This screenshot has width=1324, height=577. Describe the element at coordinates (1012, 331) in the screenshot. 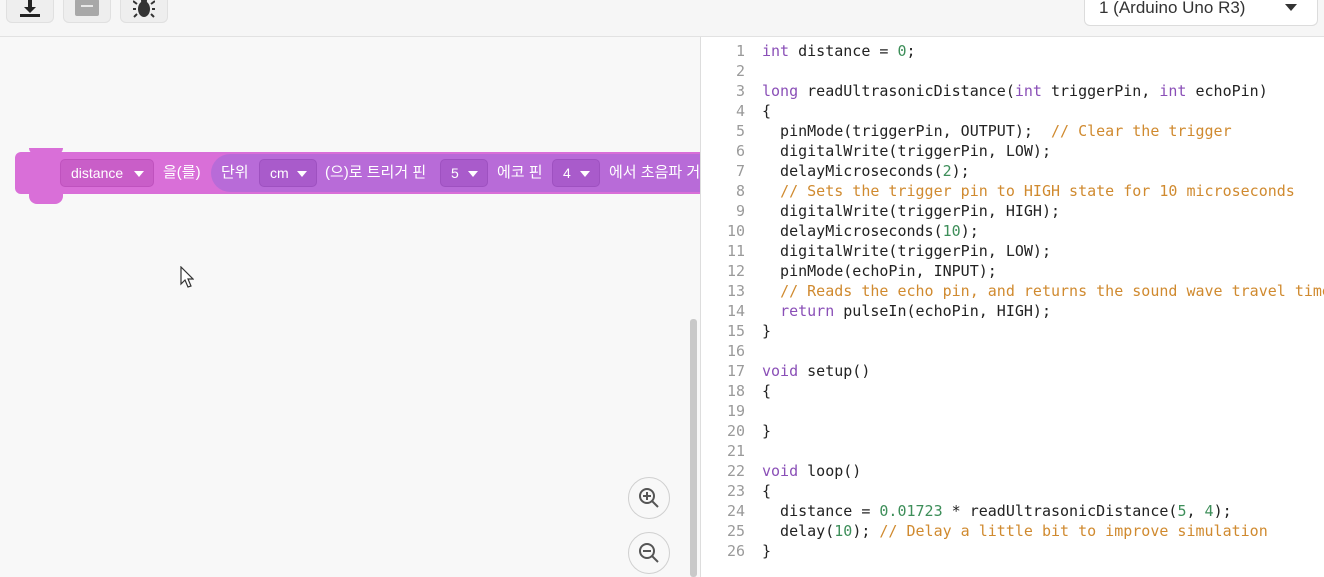

I see `code-line: 15}` at that location.